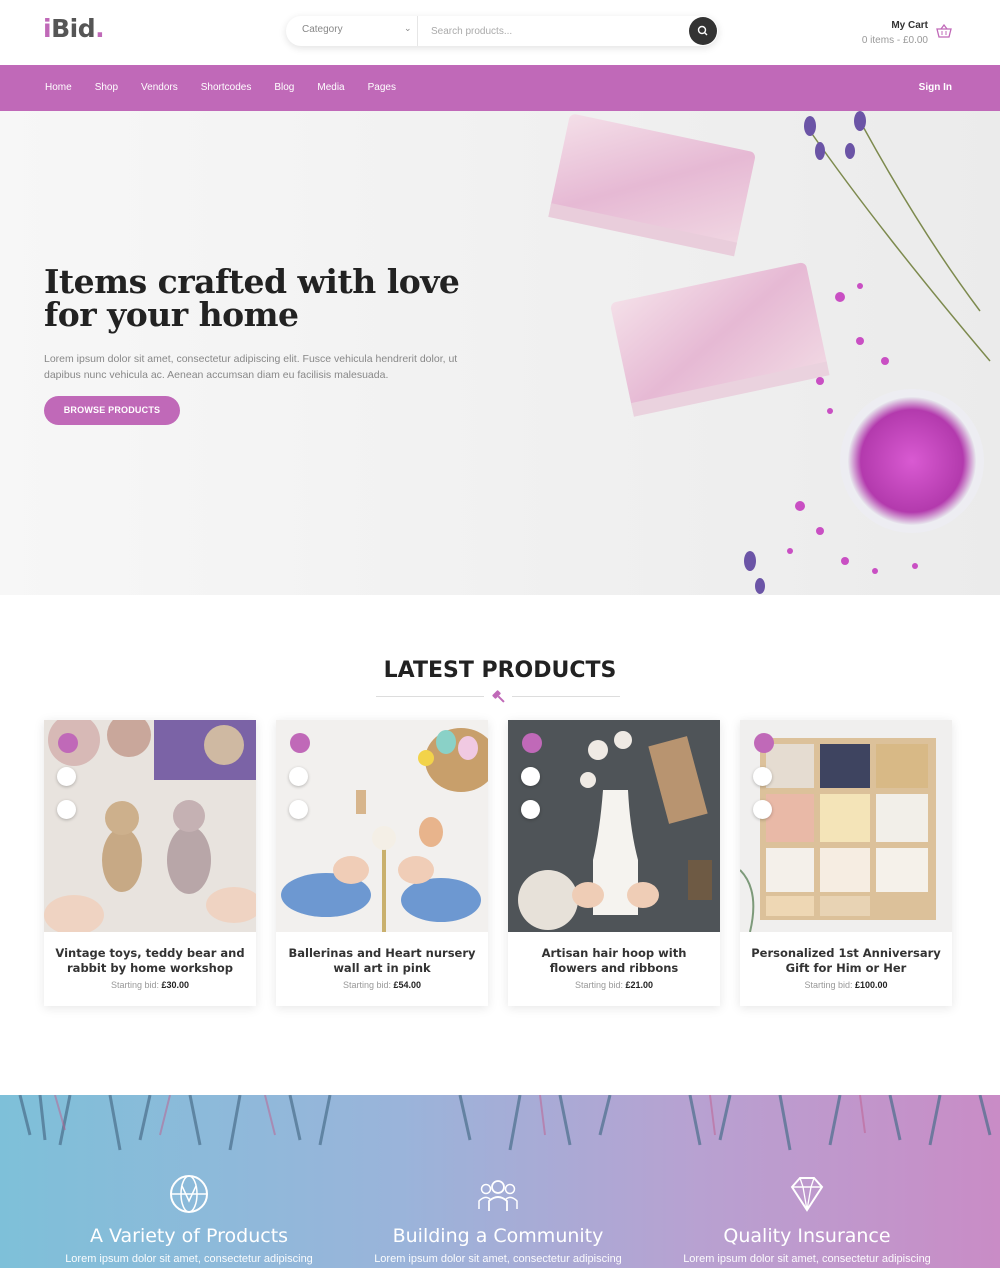 Image resolution: width=1000 pixels, height=1268 pixels. I want to click on search-icon, so click(702, 30).